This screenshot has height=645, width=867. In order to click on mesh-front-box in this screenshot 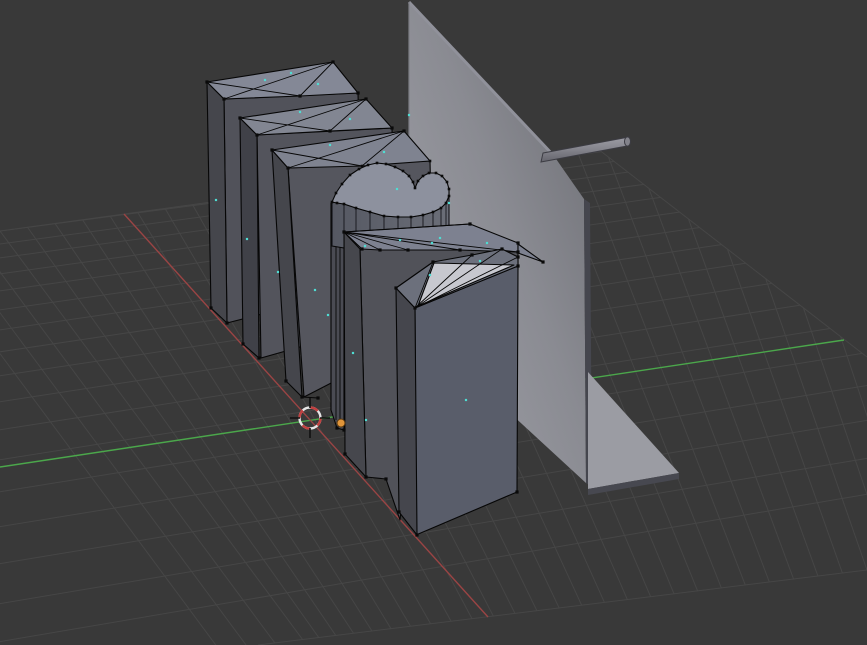, I will do `click(457, 392)`.